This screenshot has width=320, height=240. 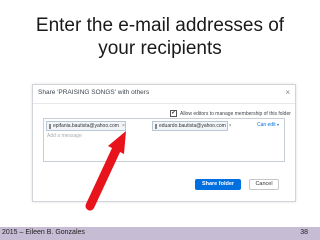 I want to click on chevron-down-icon: ▾, so click(x=277, y=124).